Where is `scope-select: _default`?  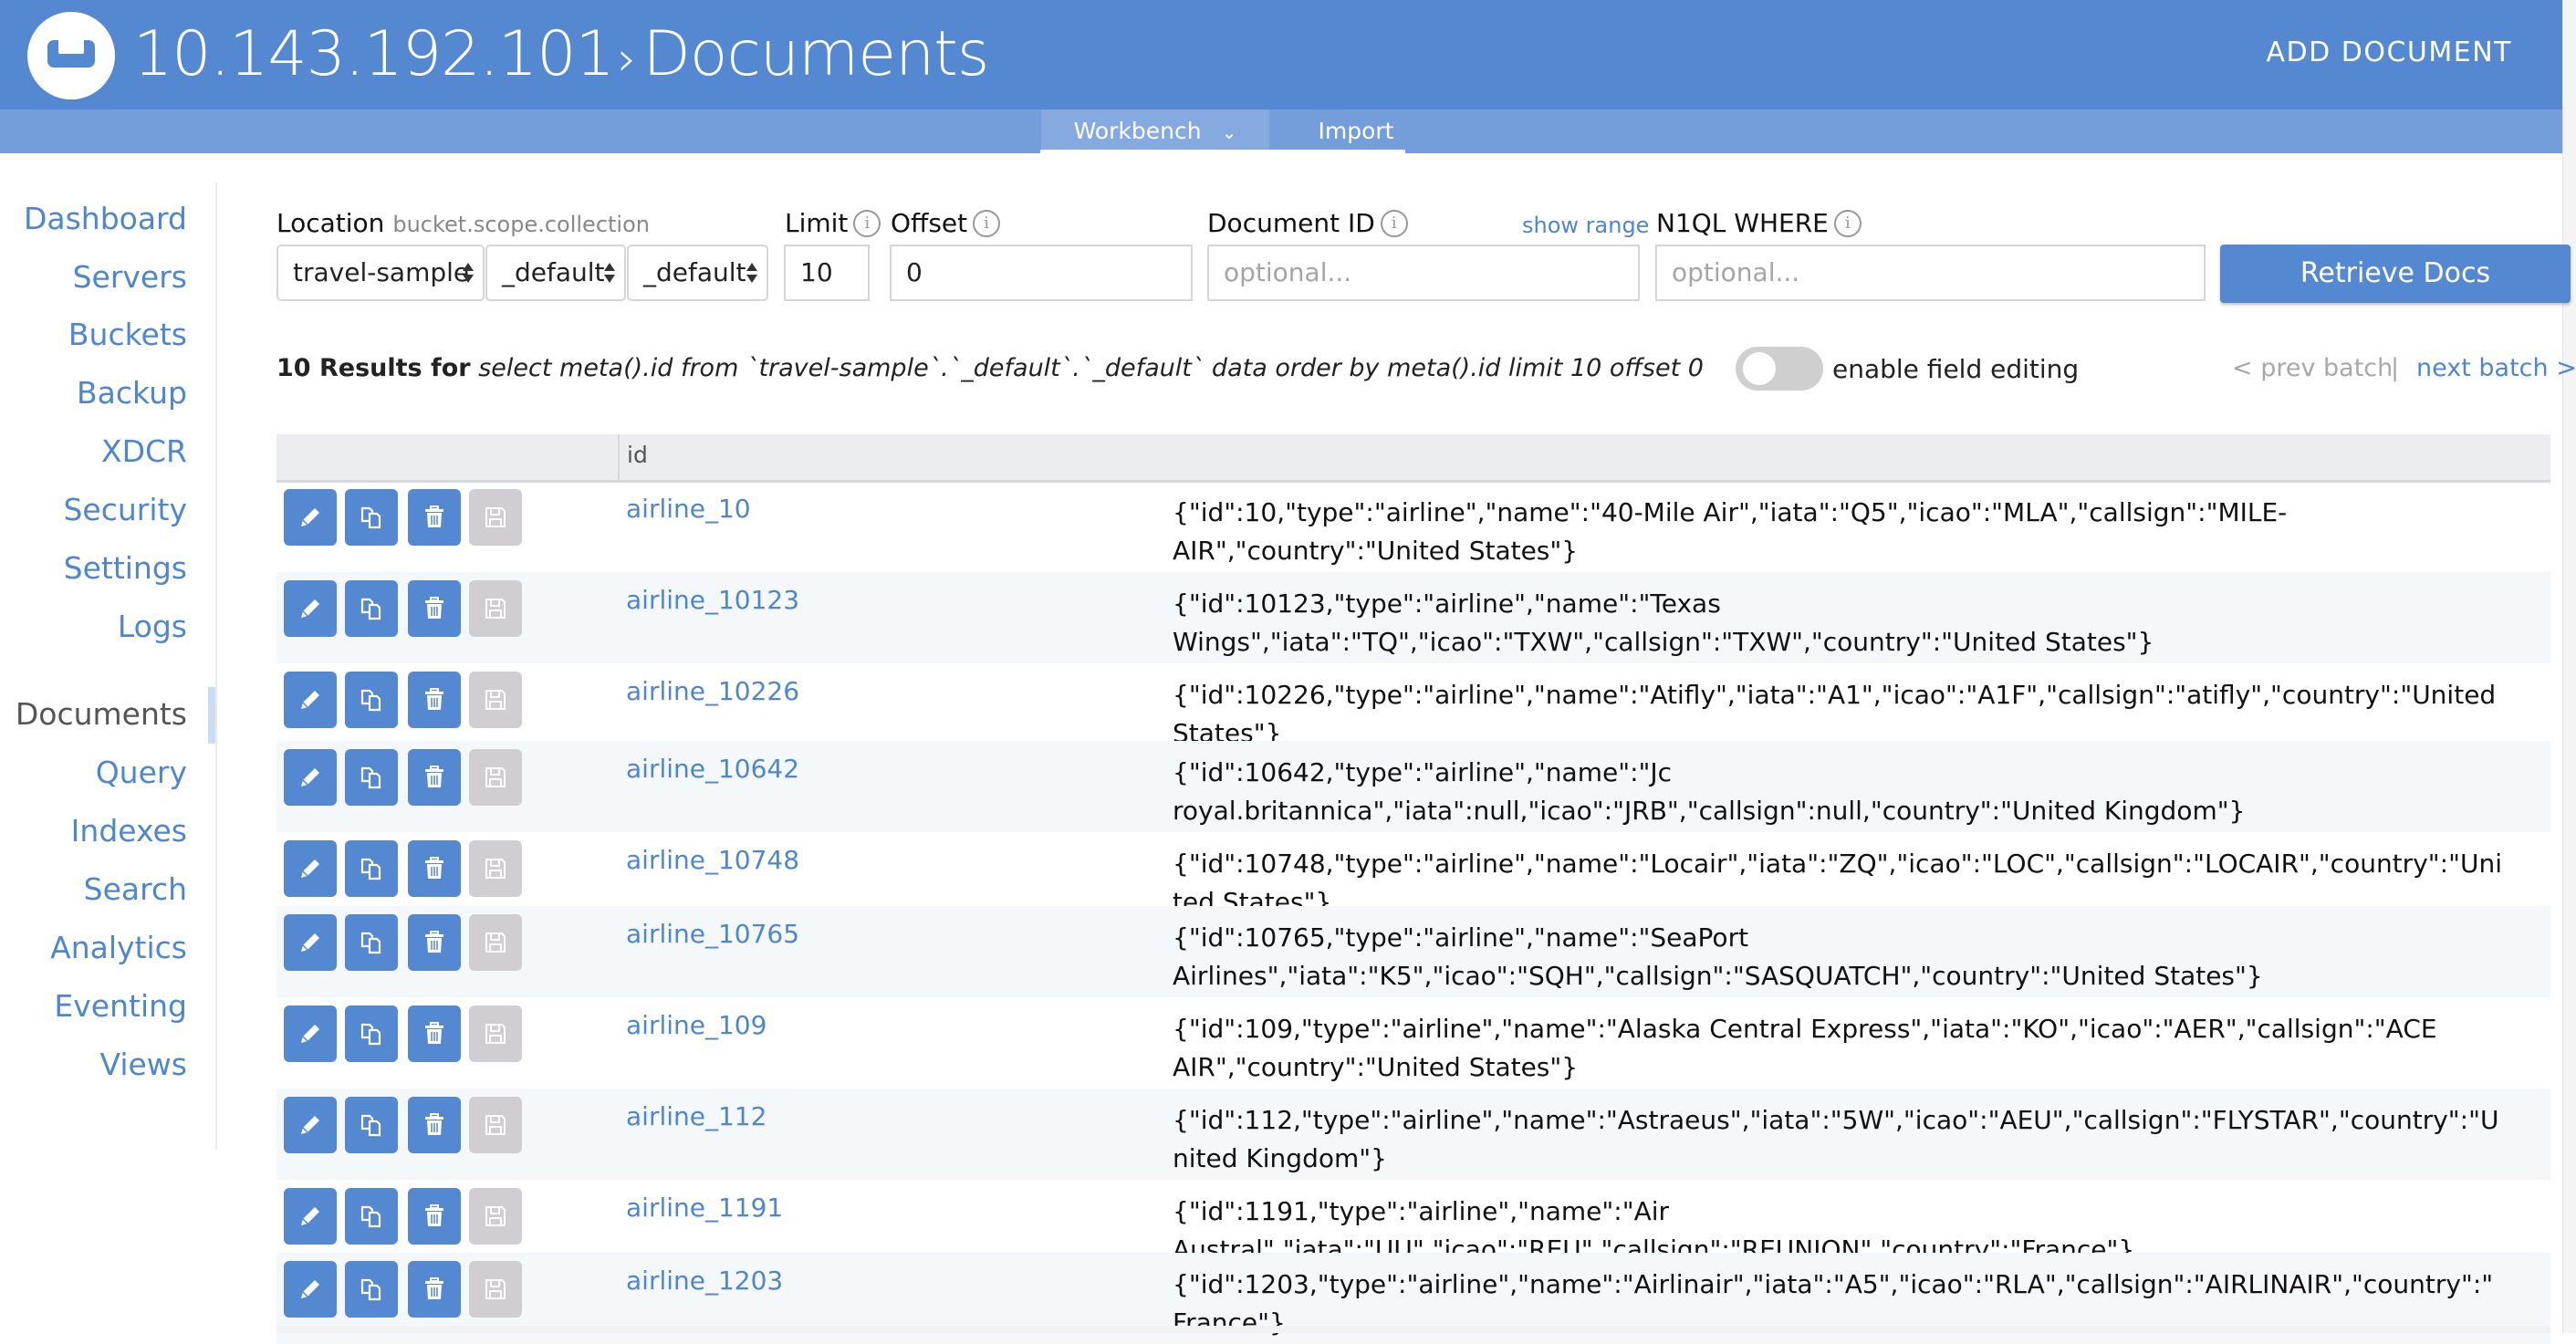 scope-select: _default is located at coordinates (555, 273).